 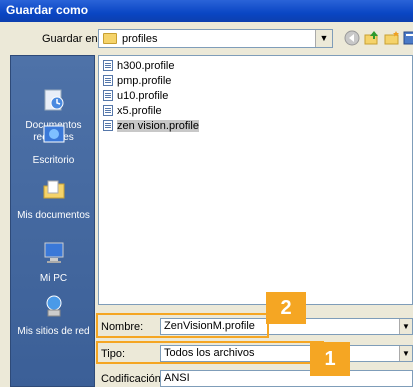 I want to click on place-label: Mi PC, so click(x=53, y=278).